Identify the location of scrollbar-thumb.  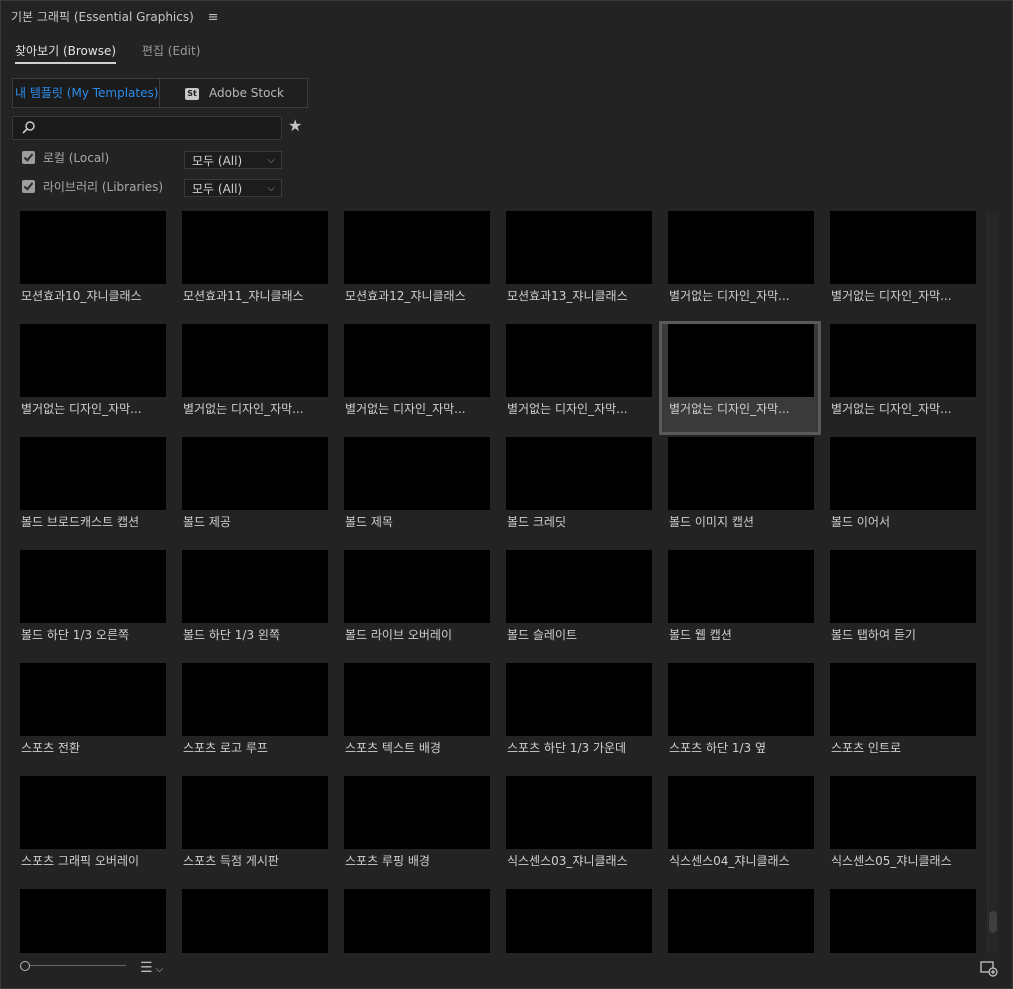
(993, 922).